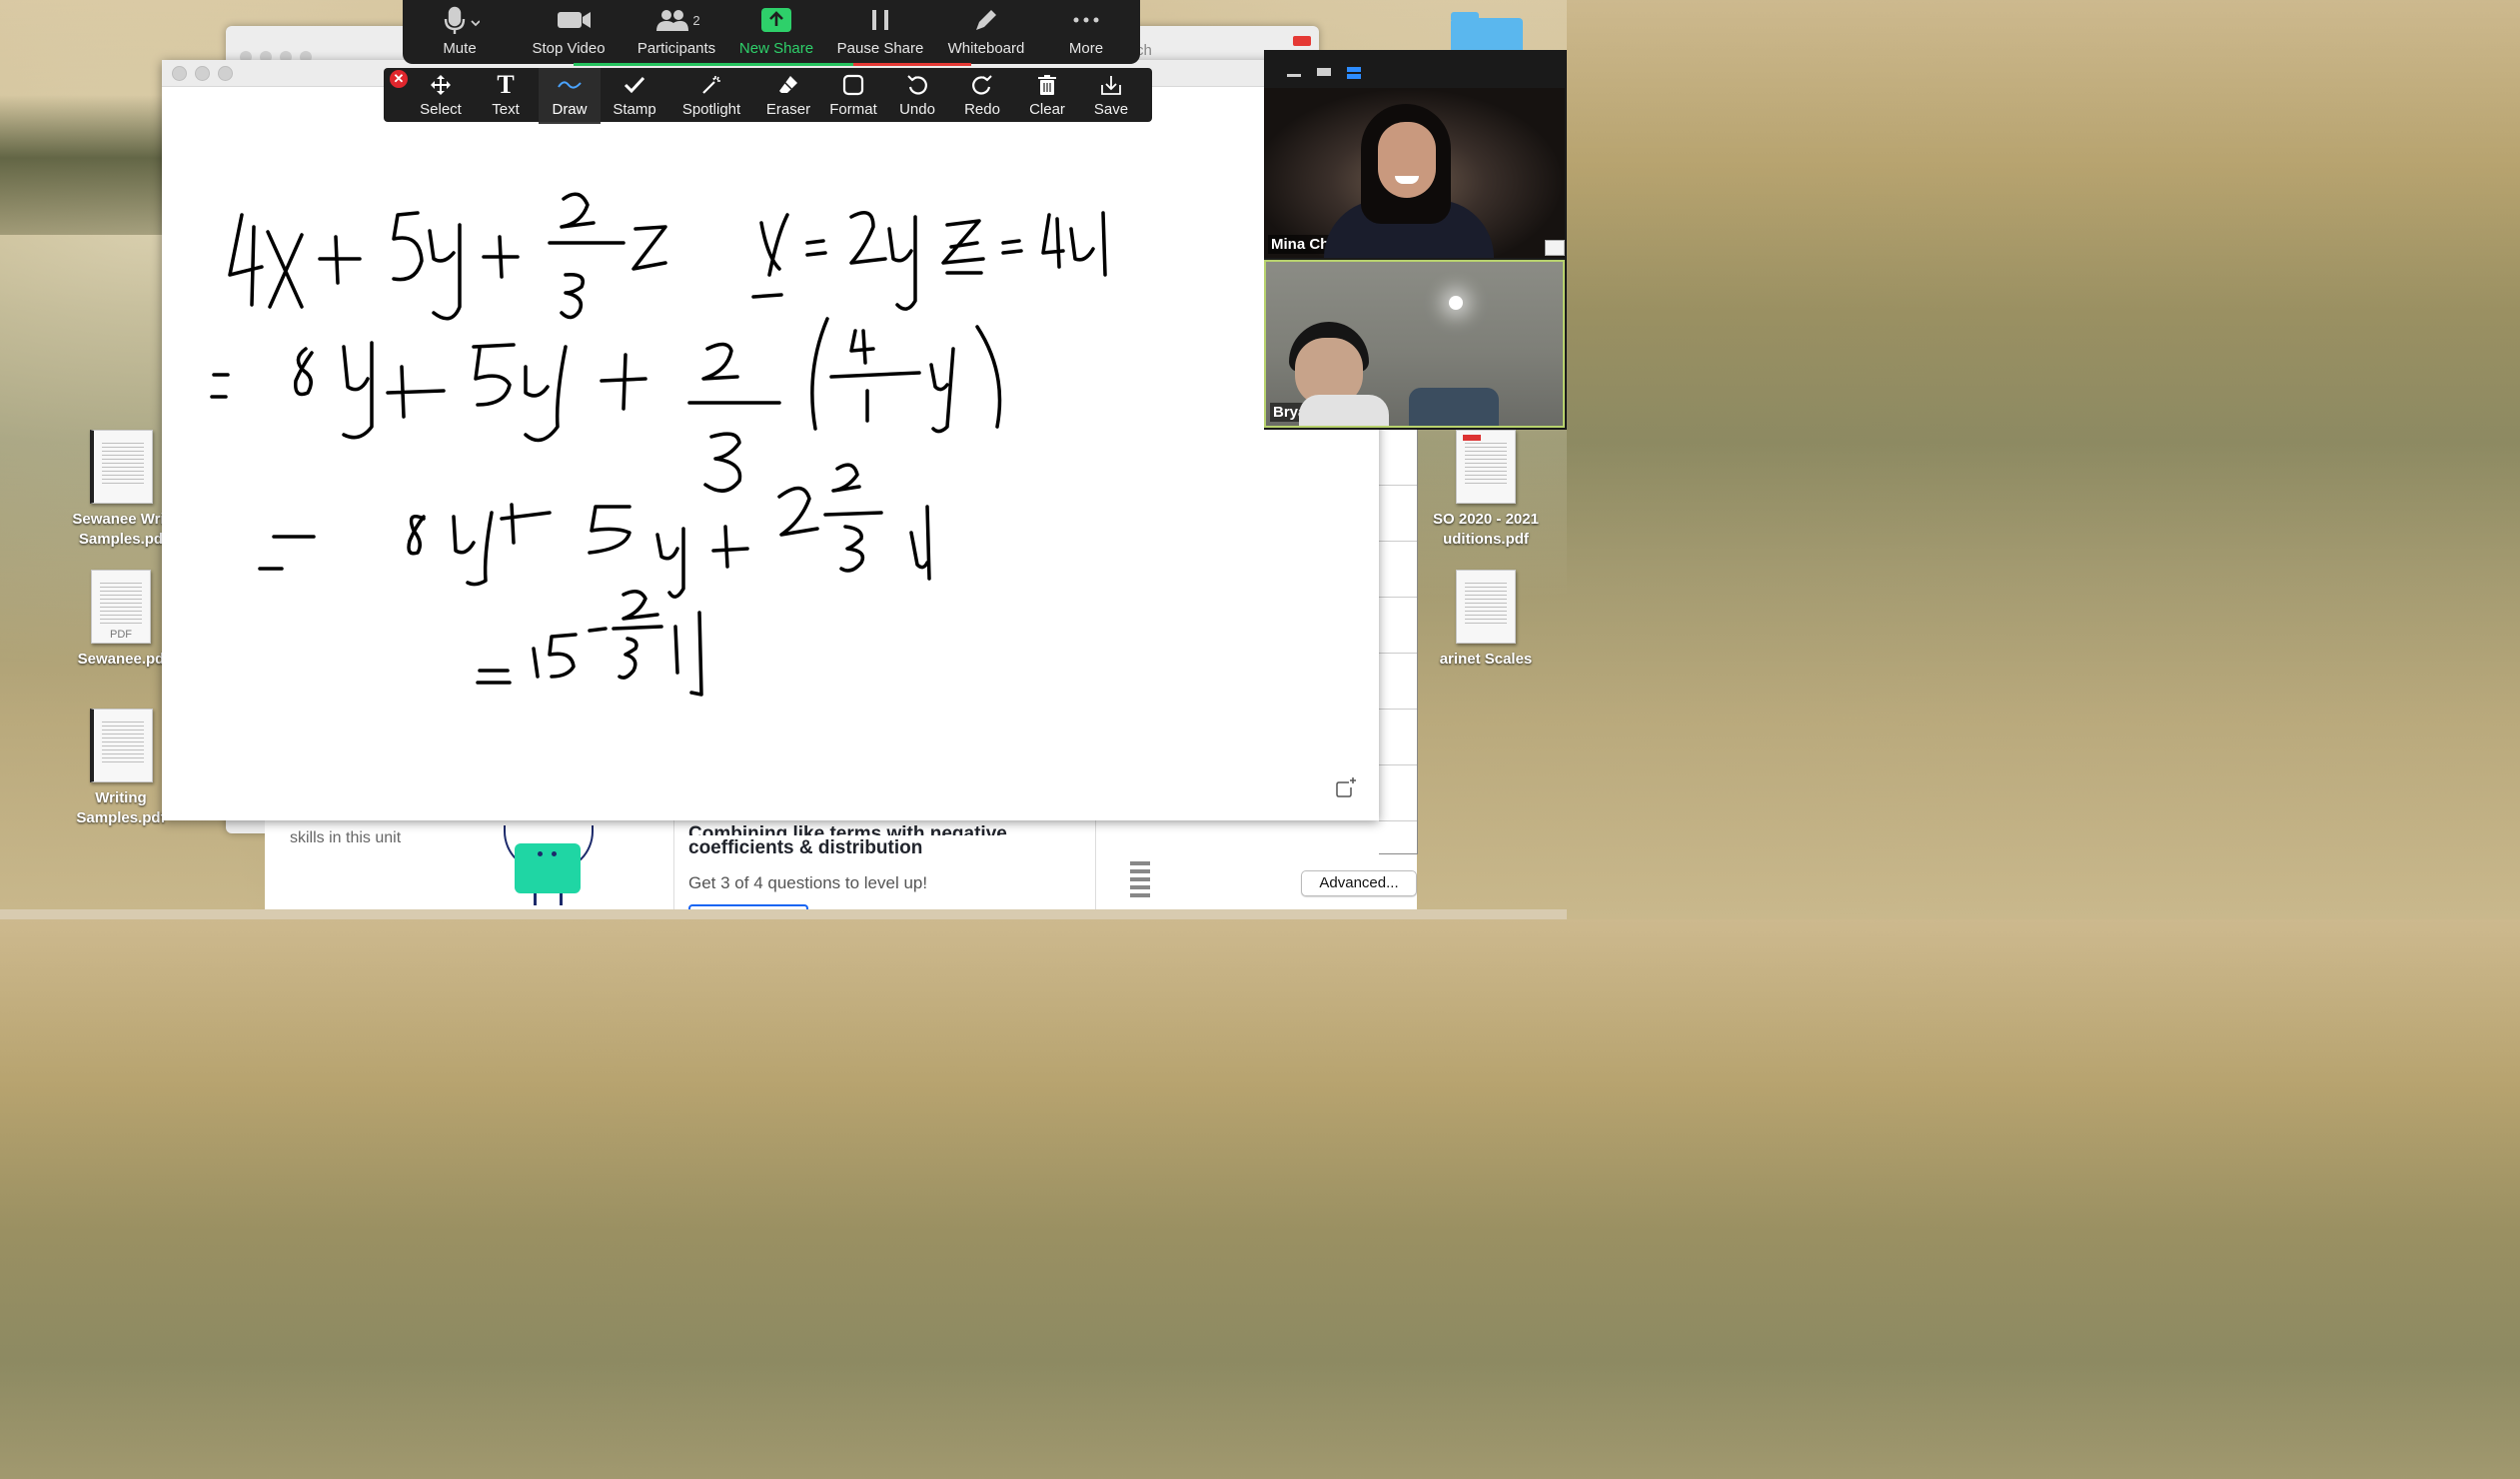 The image size is (2520, 1479). I want to click on wallpaper-trees, so click(85, 165).